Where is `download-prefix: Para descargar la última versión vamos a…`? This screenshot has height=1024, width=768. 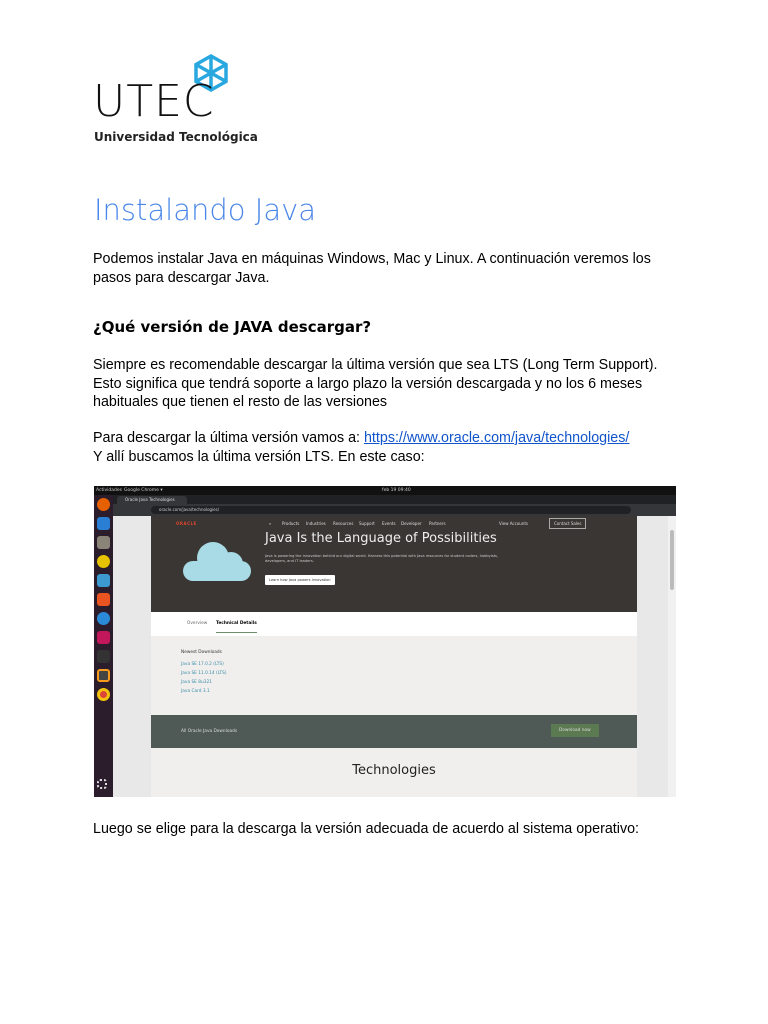
download-prefix: Para descargar la última versión vamos a… is located at coordinates (228, 438).